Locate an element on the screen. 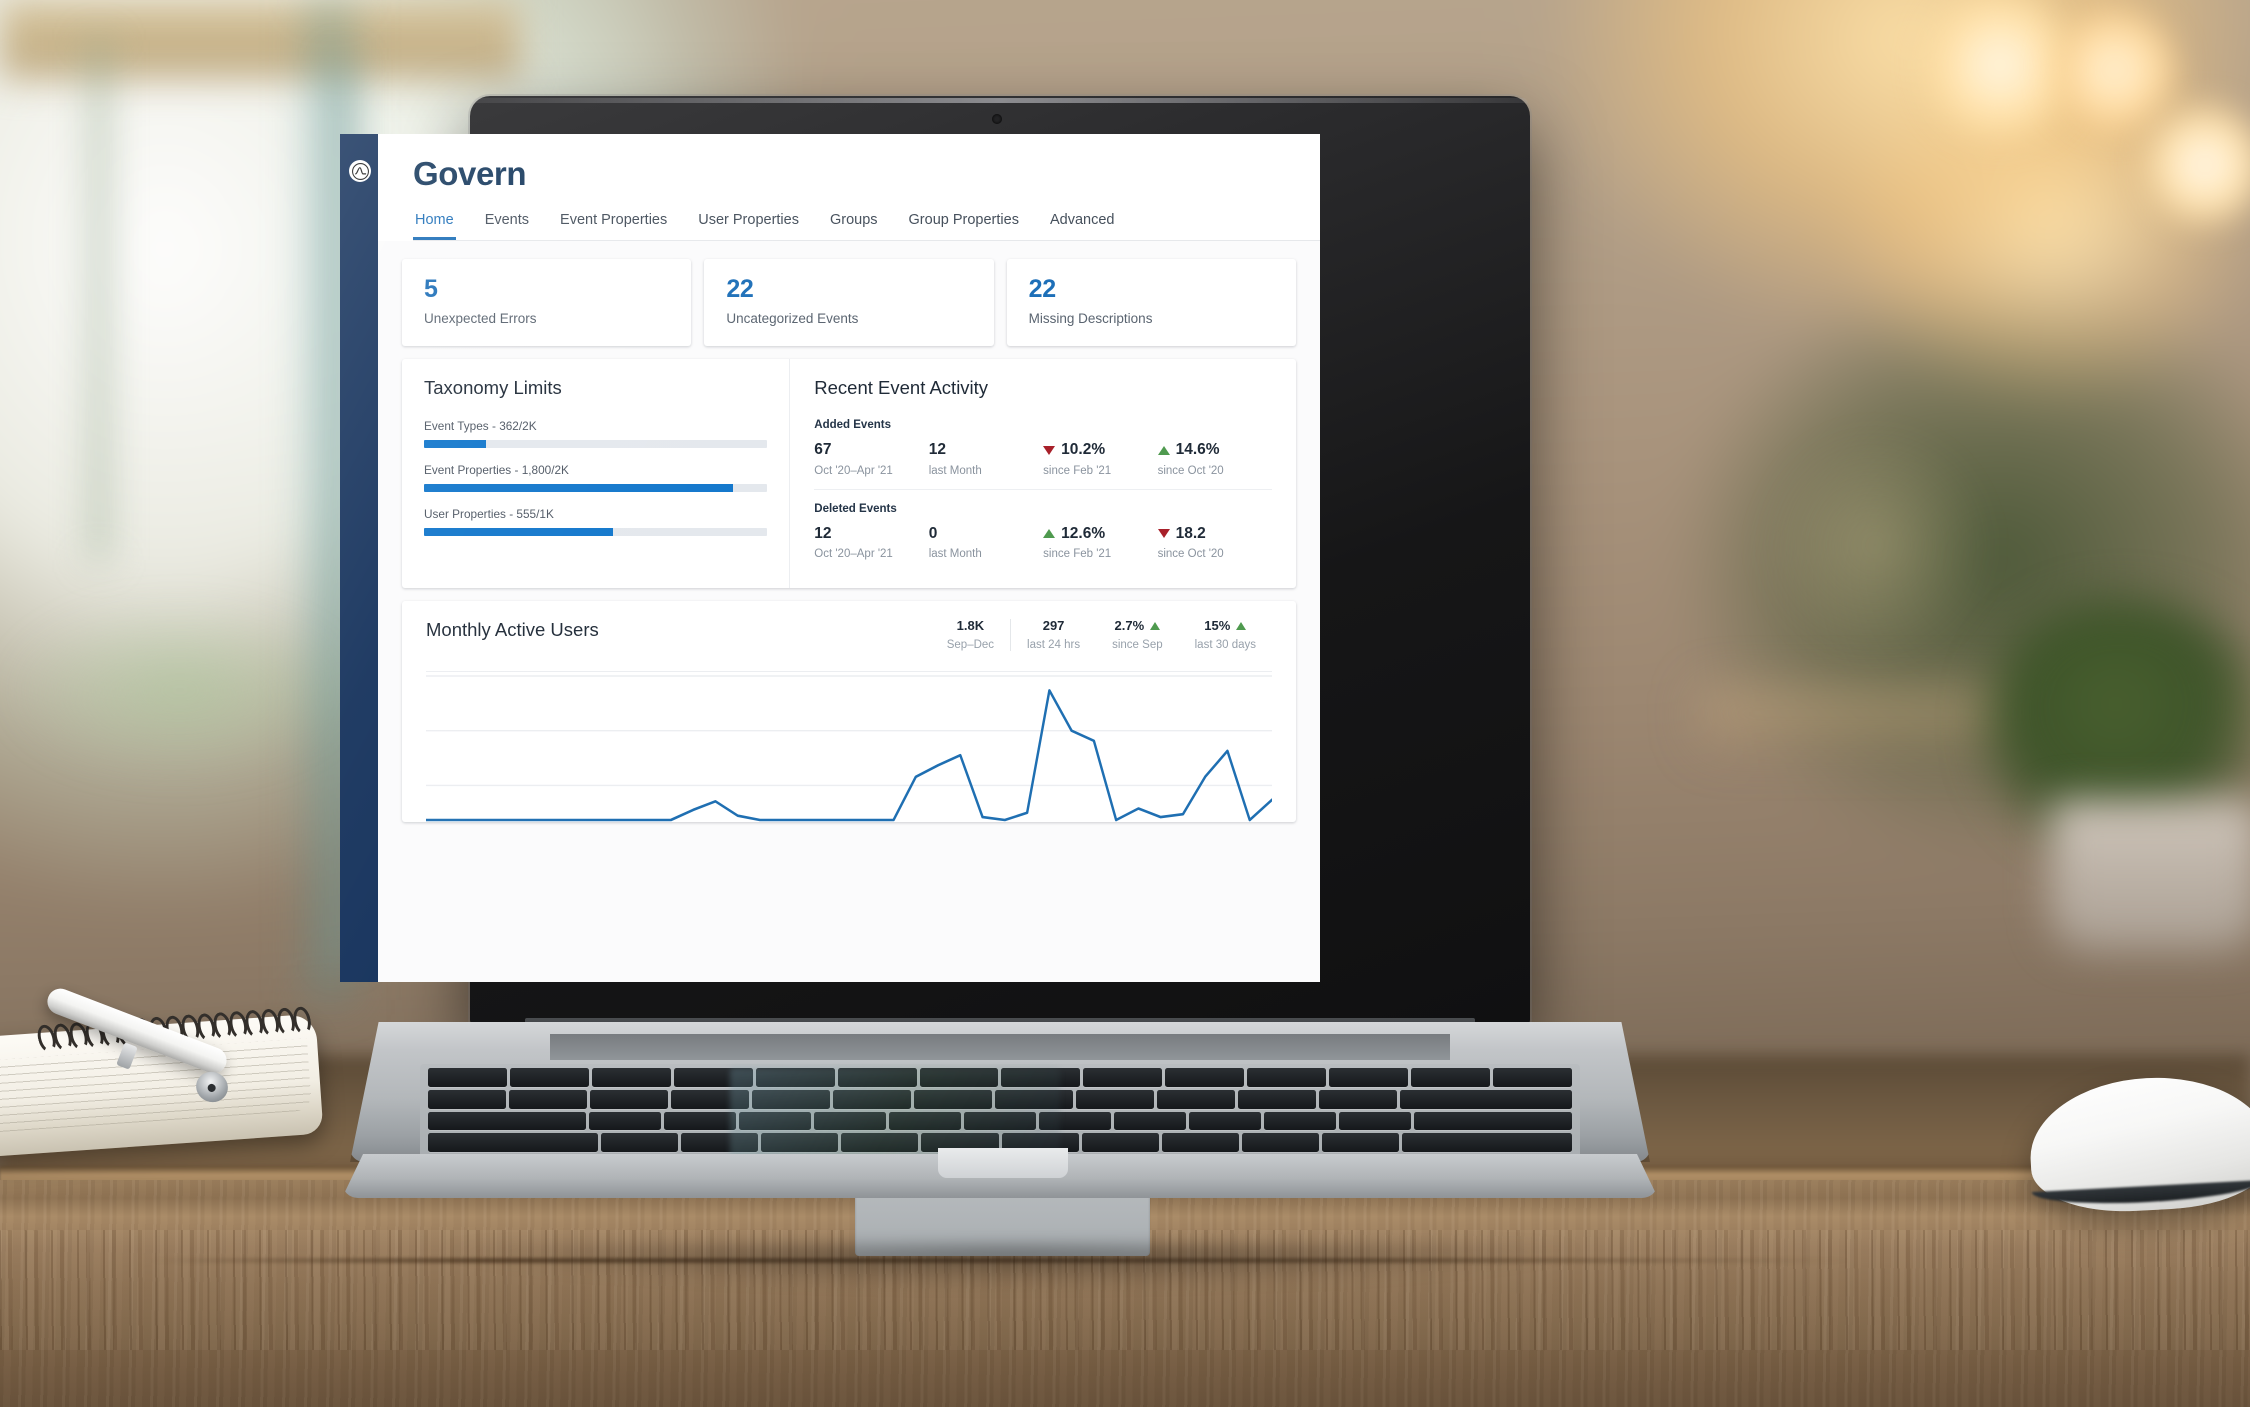  mau-chart-svg is located at coordinates (849, 748).